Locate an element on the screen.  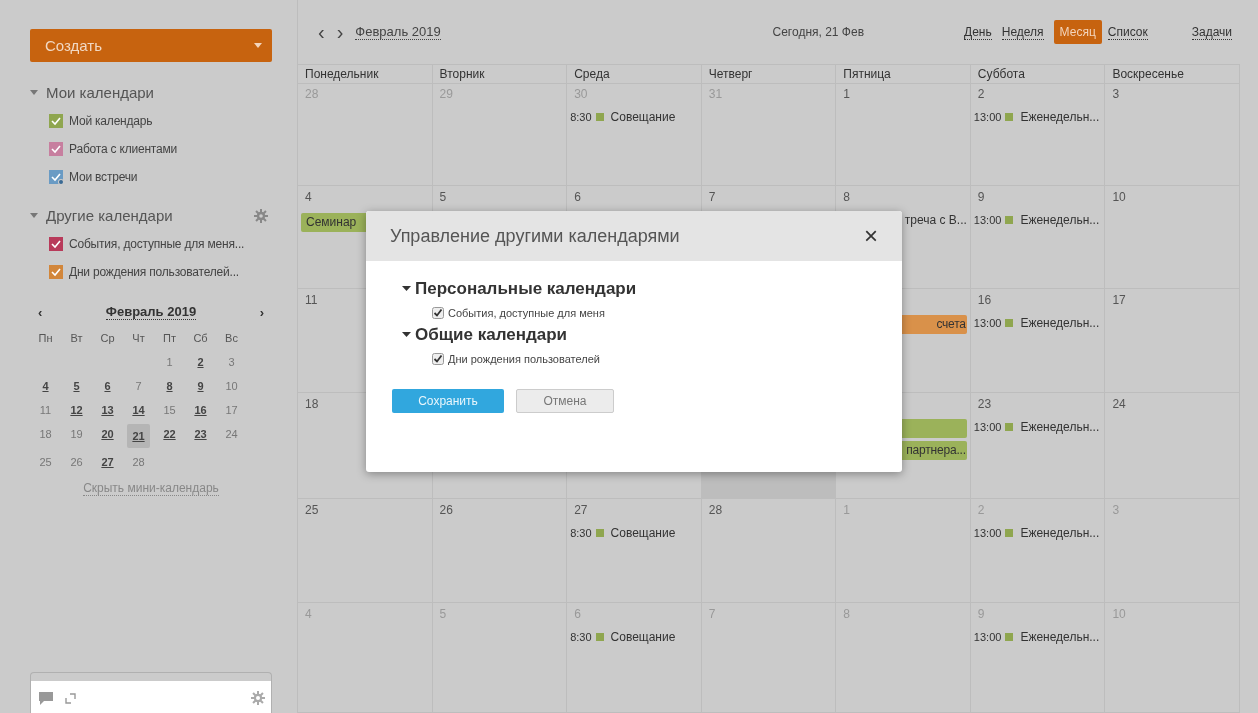
mini-day: 14 is located at coordinates (138, 410).